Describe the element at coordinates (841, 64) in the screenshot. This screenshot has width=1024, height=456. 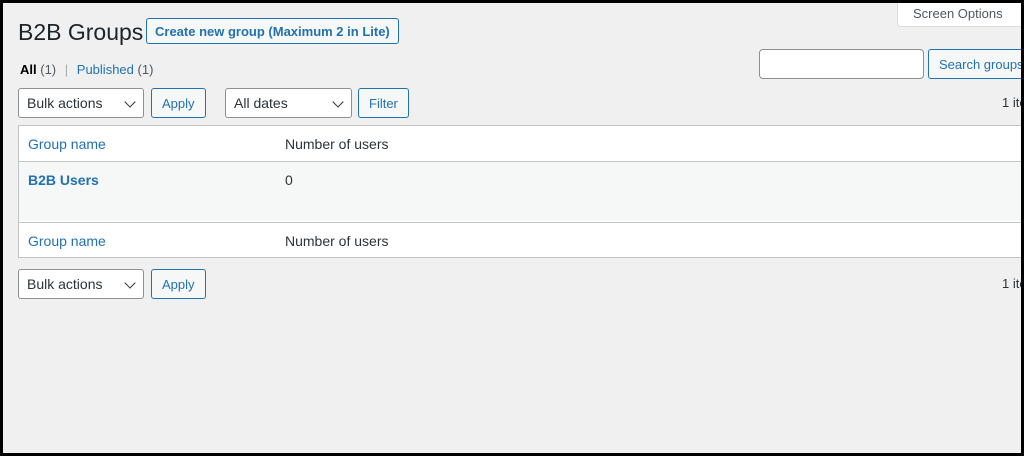
I see `search-input` at that location.